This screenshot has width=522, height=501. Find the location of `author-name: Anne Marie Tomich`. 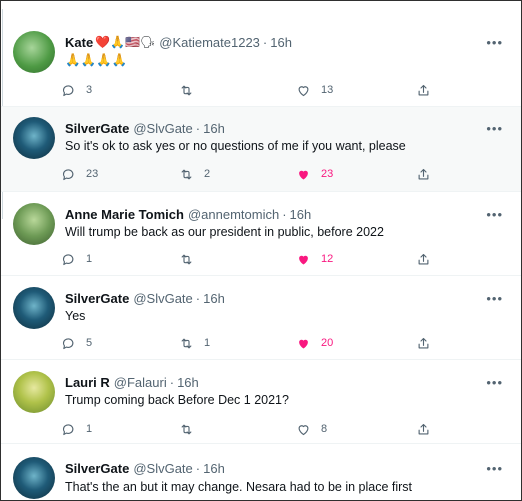

author-name: Anne Marie Tomich is located at coordinates (124, 214).